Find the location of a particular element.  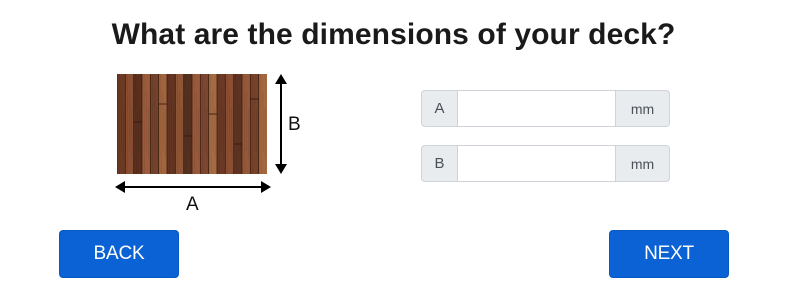

next-button: NEXT is located at coordinates (669, 254).